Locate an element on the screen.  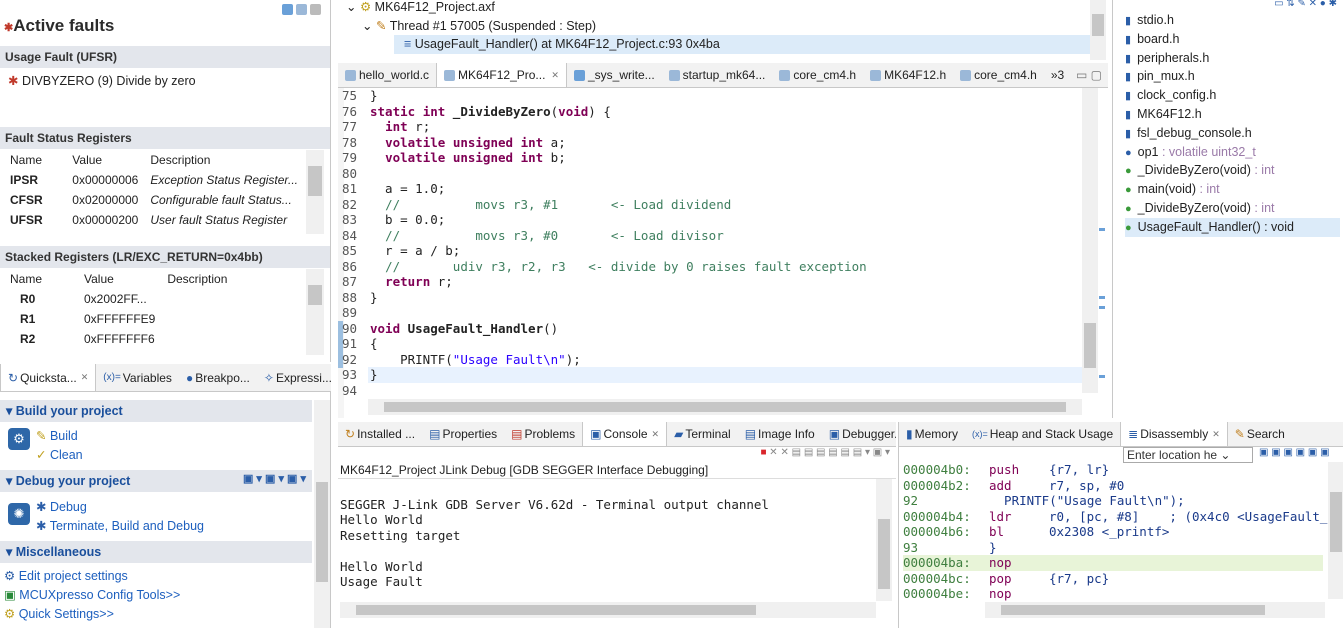
code-line: 76 static int _DivideByZero(void) { is located at coordinates (712, 112).